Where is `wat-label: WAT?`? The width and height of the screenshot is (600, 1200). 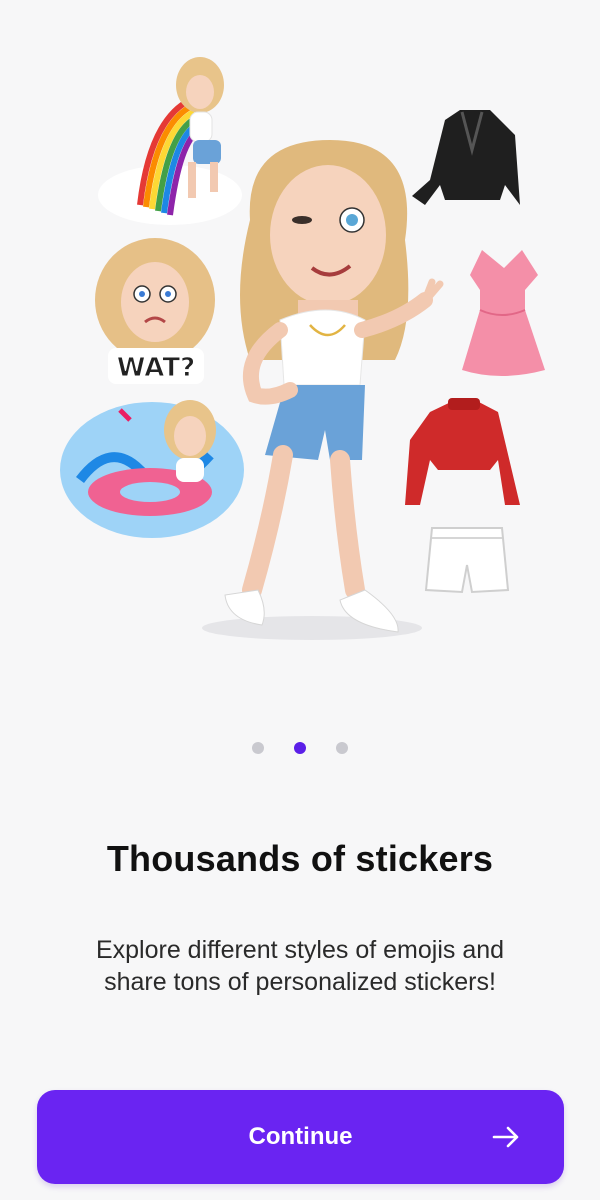
wat-label: WAT? is located at coordinates (156, 368).